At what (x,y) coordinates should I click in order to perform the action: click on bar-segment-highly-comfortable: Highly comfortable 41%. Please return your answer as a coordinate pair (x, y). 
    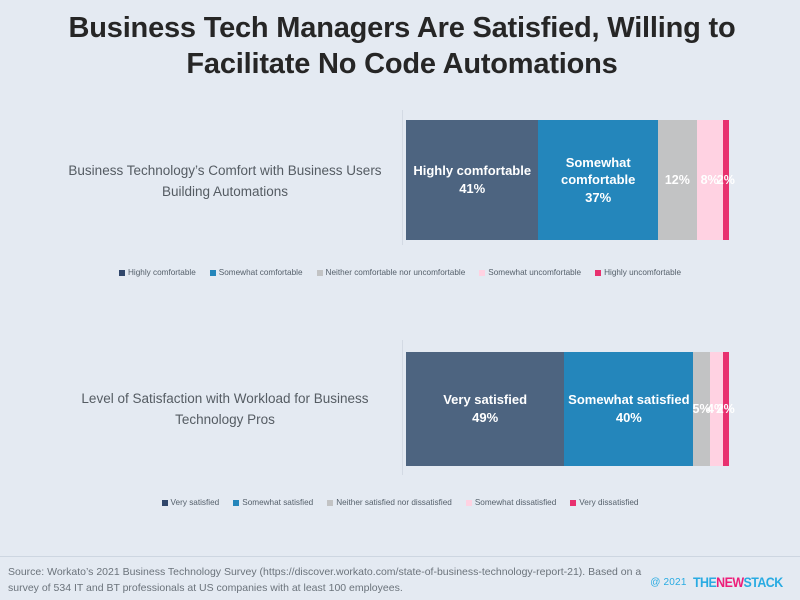
    Looking at the image, I should click on (472, 180).